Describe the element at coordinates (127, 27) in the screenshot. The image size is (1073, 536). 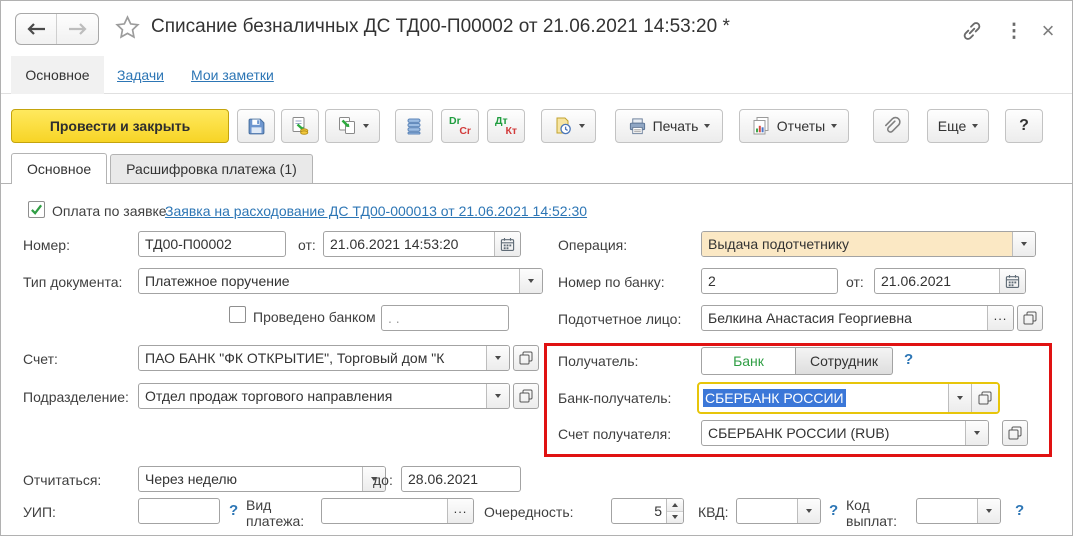
I see `favorite-star-icon` at that location.